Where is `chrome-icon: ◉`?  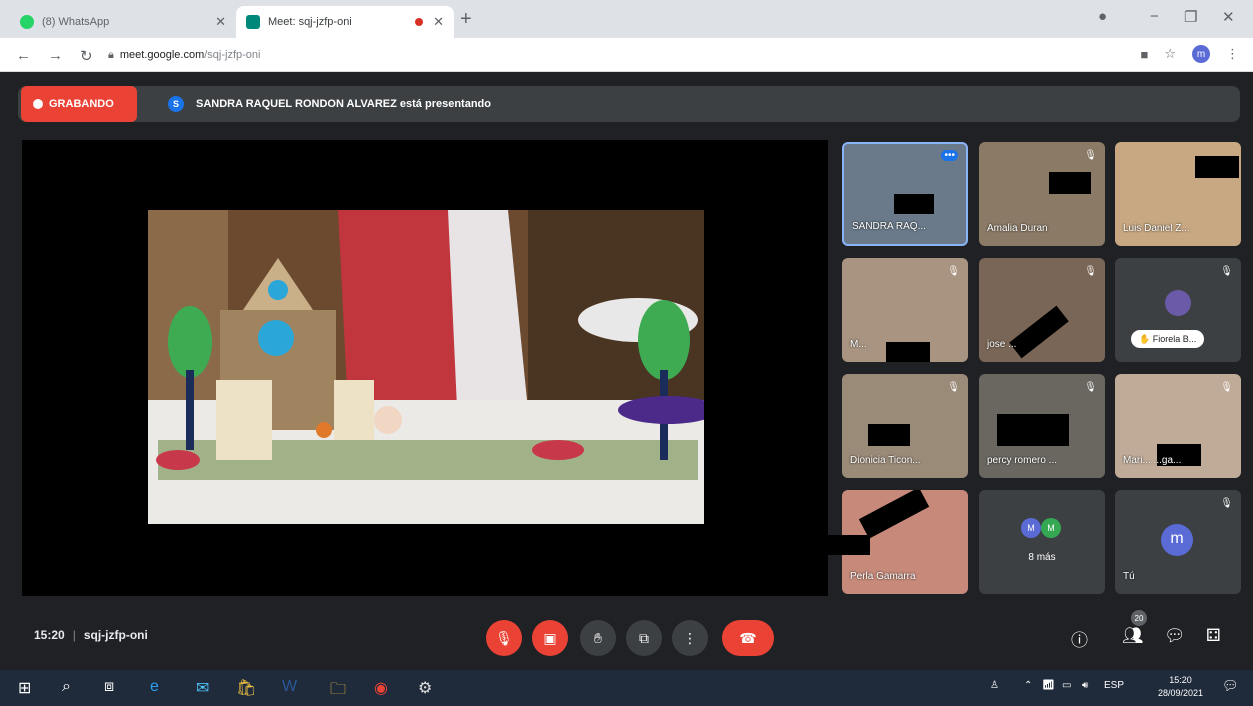
chrome-icon: ◉ is located at coordinates (381, 688).